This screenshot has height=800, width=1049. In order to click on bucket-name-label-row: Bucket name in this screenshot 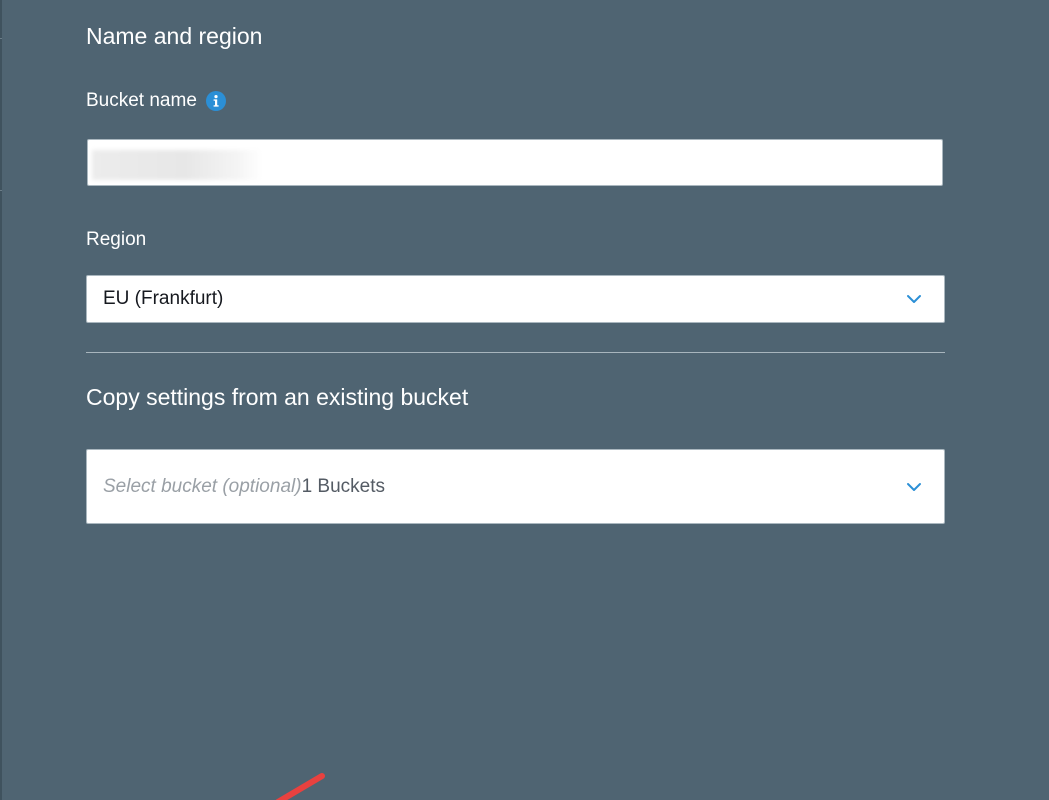, I will do `click(156, 101)`.